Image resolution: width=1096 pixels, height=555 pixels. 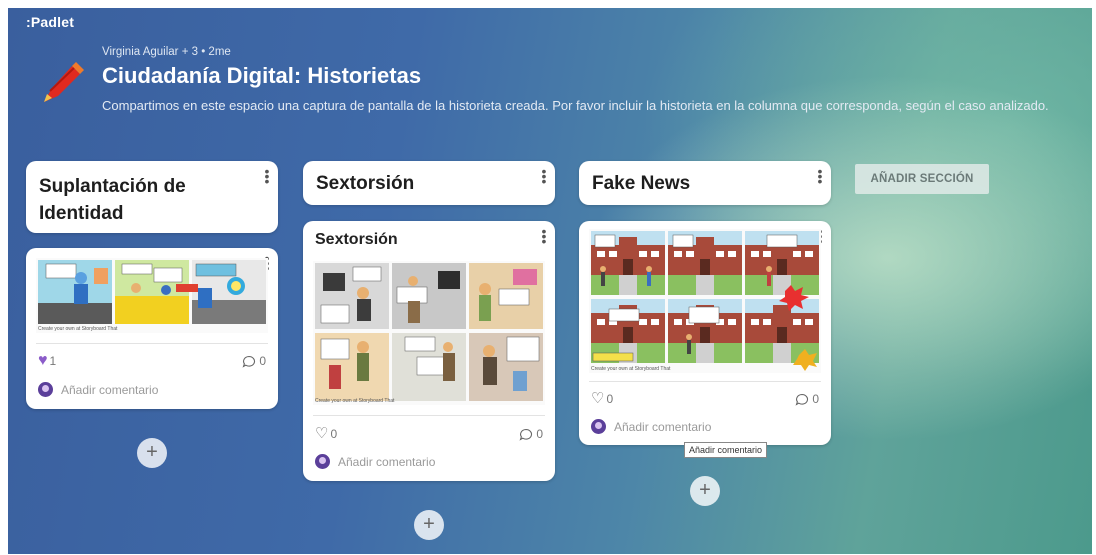 I want to click on section-title: Suplantación de Identidad, so click(x=112, y=200).